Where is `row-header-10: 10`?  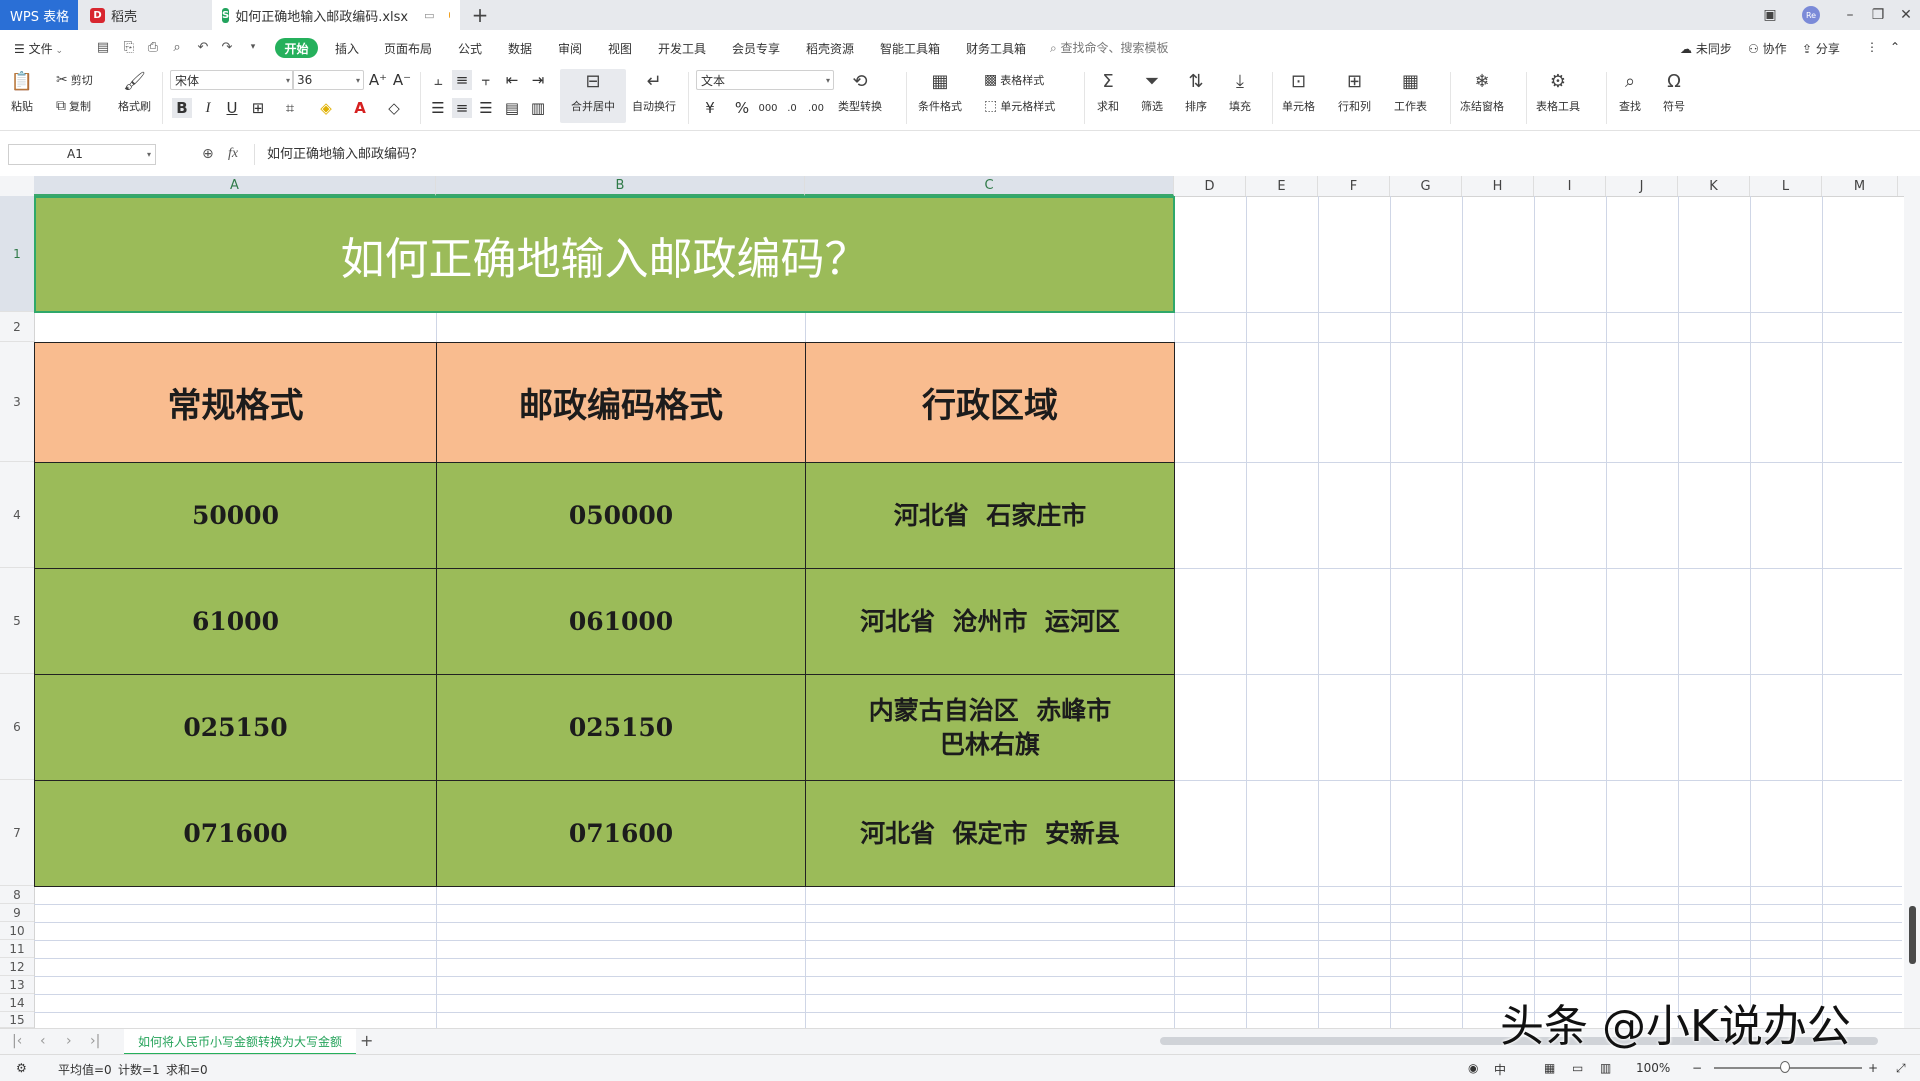
row-header-10: 10 is located at coordinates (17, 931).